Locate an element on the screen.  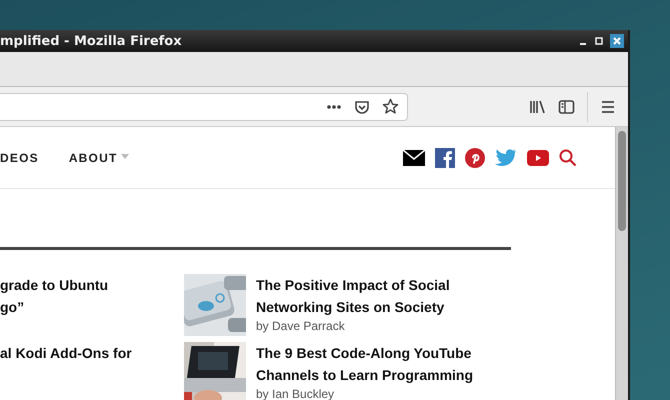
article-title: al Kodi Add-Ons for is located at coordinates (92, 353).